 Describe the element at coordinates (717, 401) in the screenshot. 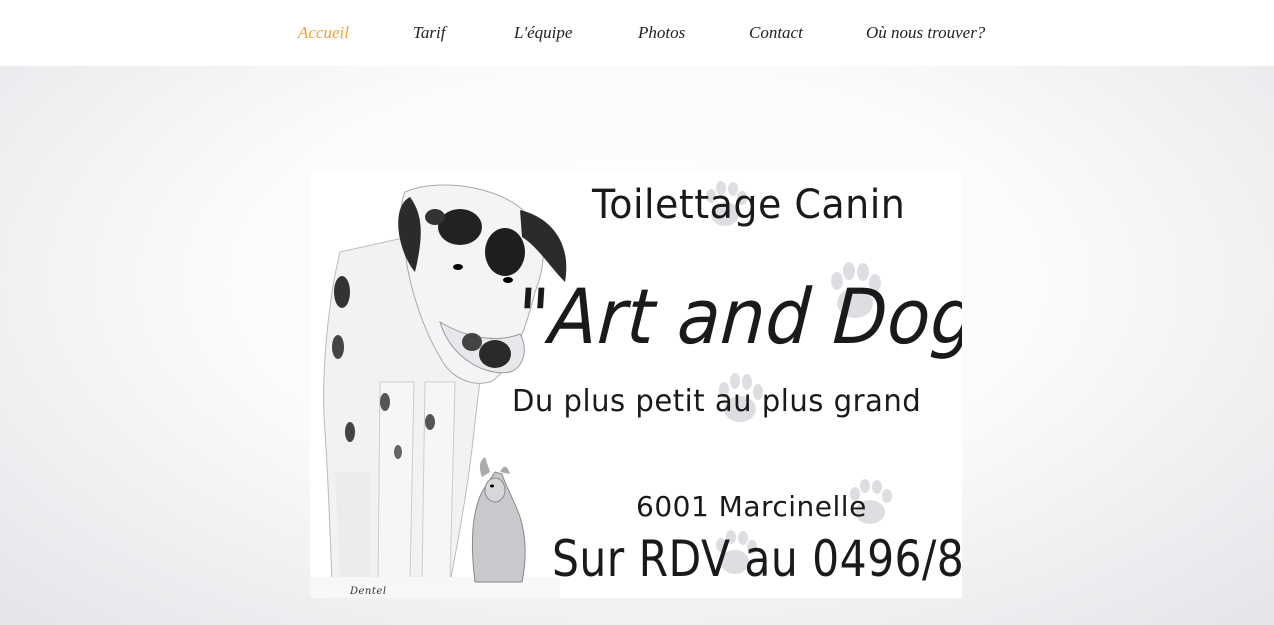

I see `flyer-tagline: Du plus petit au plus grand` at that location.